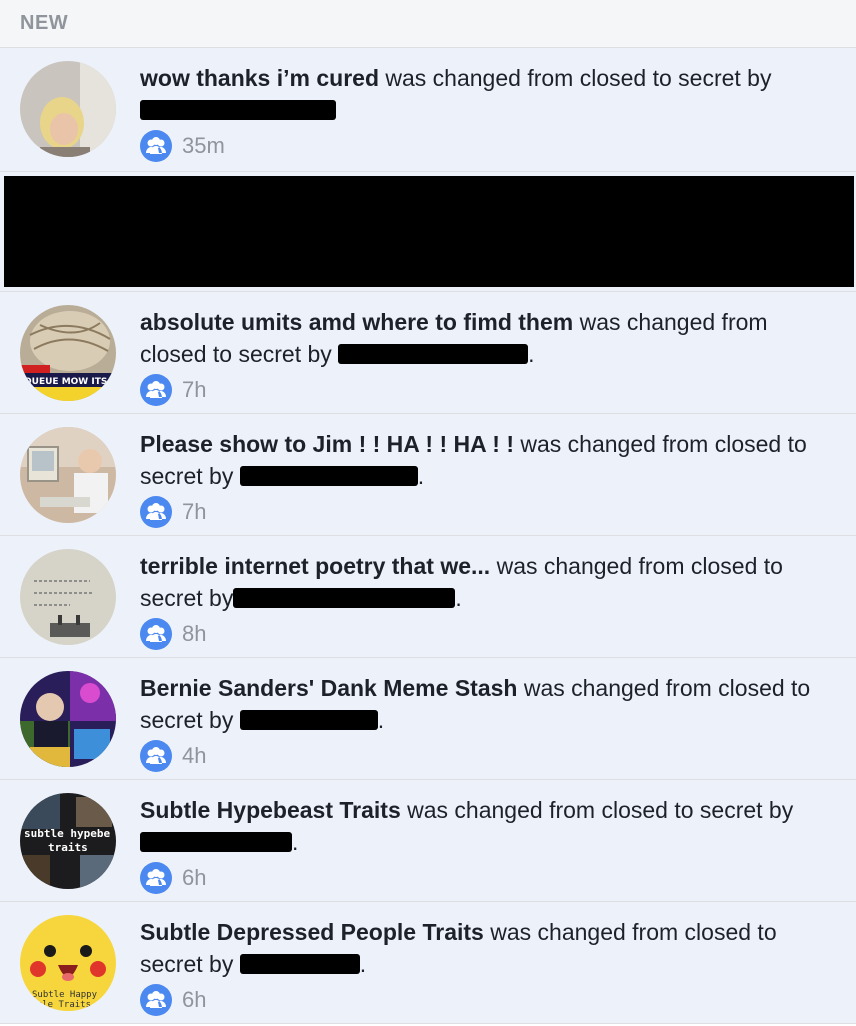 The height and width of the screenshot is (1026, 856). Describe the element at coordinates (488, 756) in the screenshot. I see `notification-meta: 4h` at that location.